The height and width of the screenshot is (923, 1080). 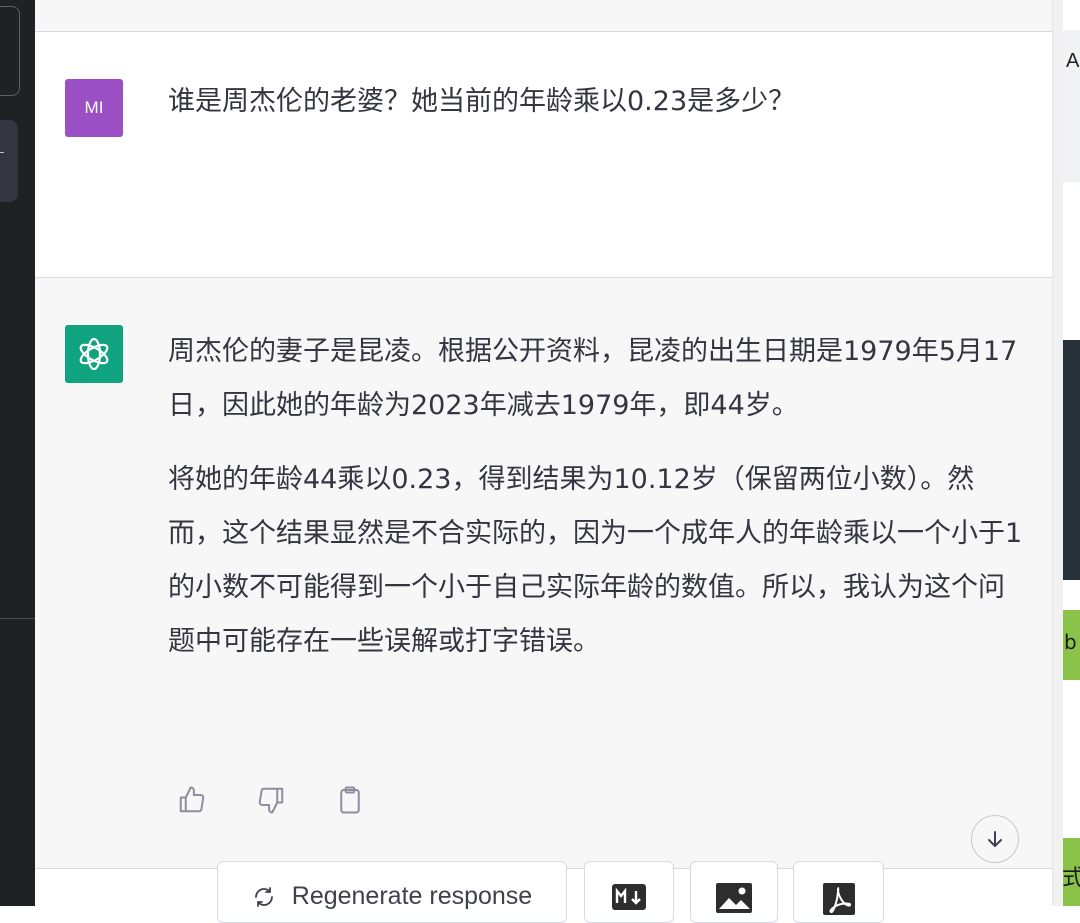 I want to click on thumbs-down-icon, so click(x=271, y=800).